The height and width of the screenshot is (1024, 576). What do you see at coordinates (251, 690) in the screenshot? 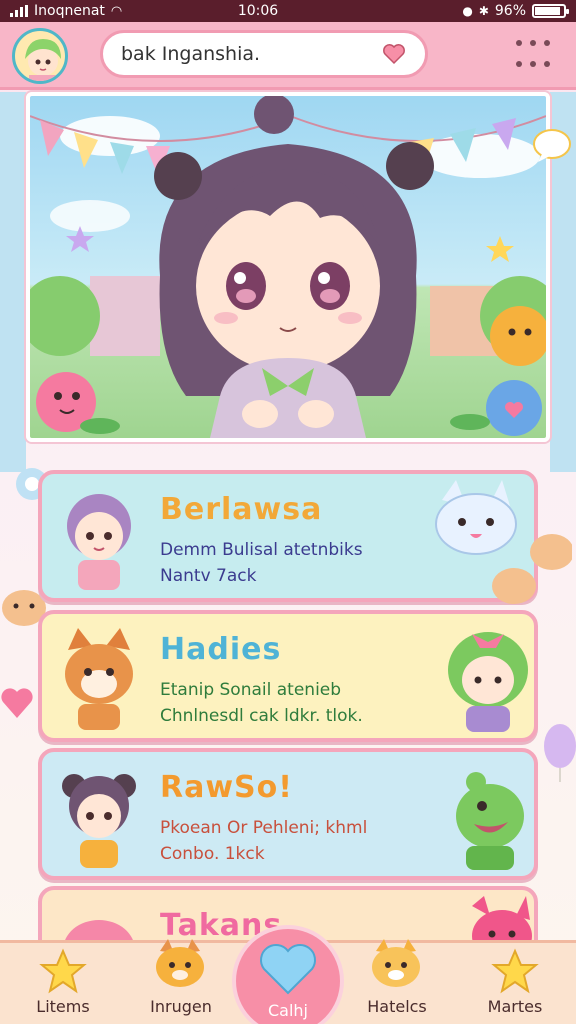
I see `card-subtitle: Etanip Sonail atenieb` at bounding box center [251, 690].